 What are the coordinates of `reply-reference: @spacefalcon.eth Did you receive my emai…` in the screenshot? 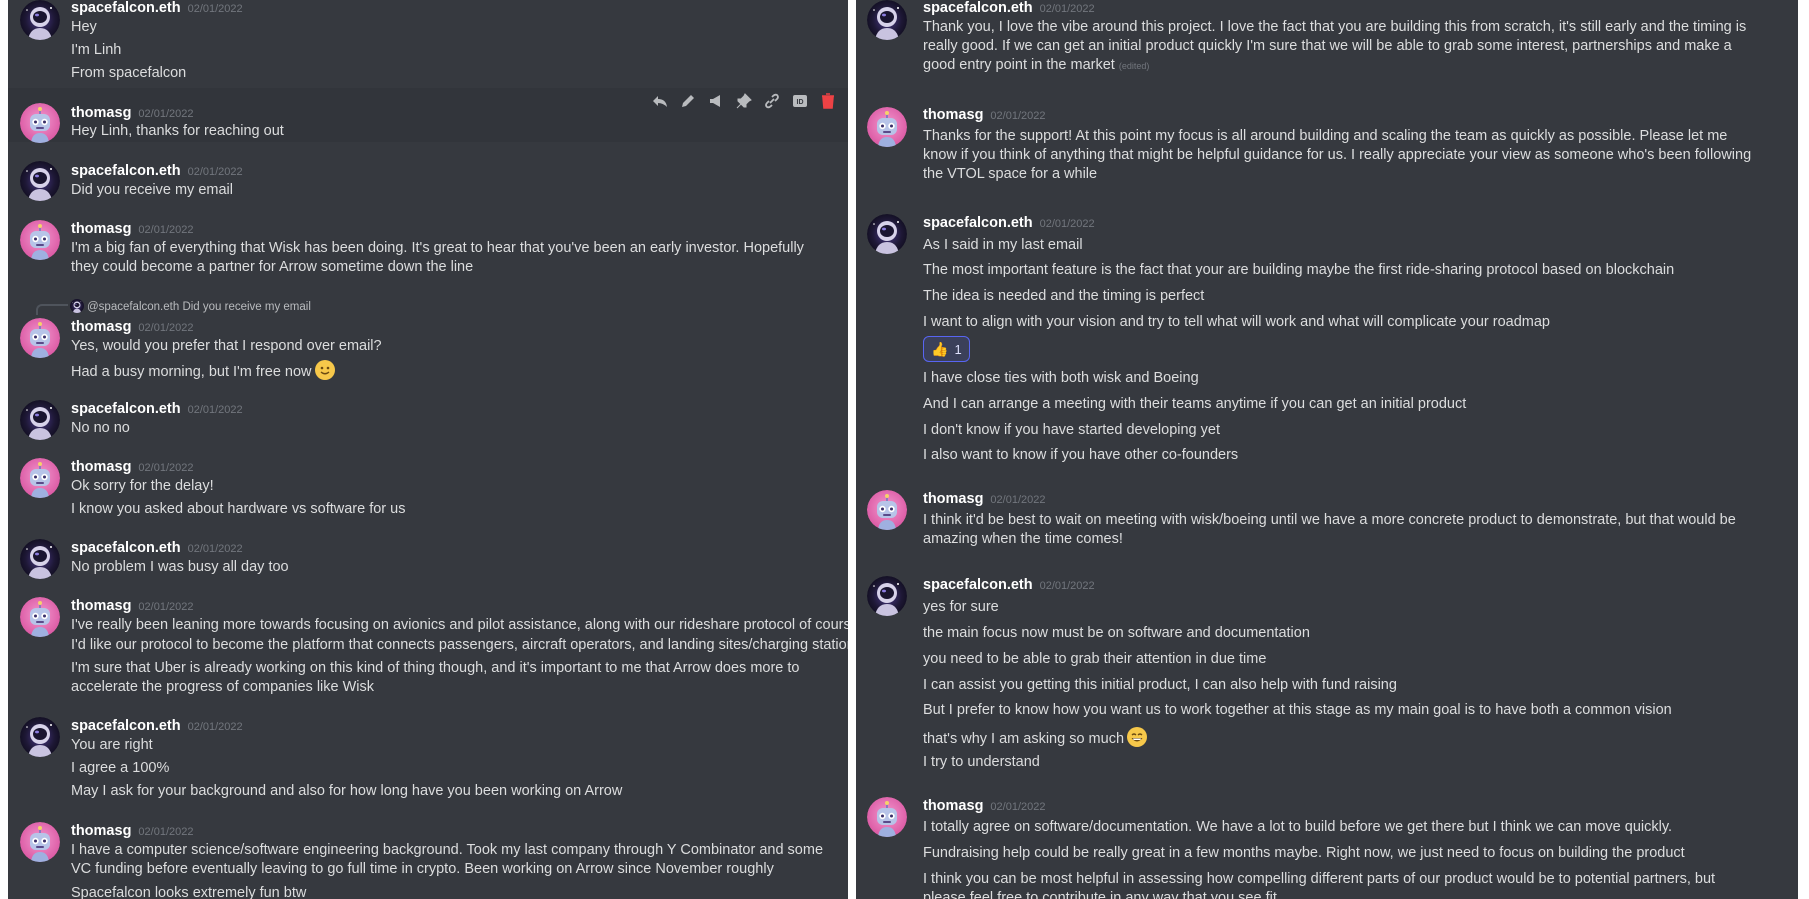 It's located at (190, 306).